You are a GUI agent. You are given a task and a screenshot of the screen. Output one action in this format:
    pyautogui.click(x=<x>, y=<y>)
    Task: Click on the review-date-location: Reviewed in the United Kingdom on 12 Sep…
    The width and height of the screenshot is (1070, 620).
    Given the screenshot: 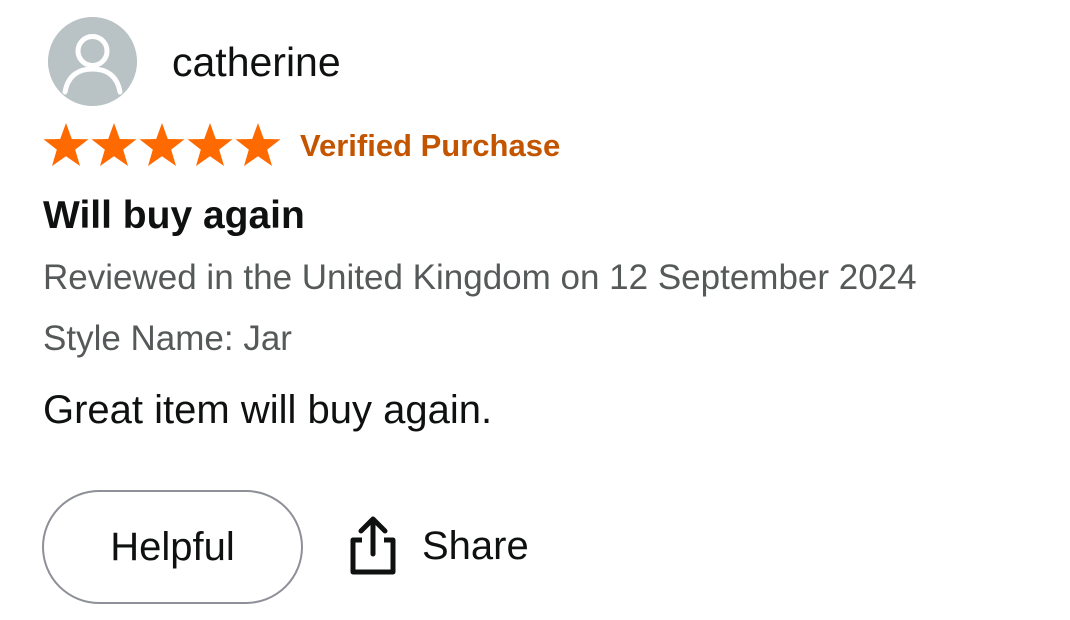 What is the action you would take?
    pyautogui.click(x=480, y=277)
    